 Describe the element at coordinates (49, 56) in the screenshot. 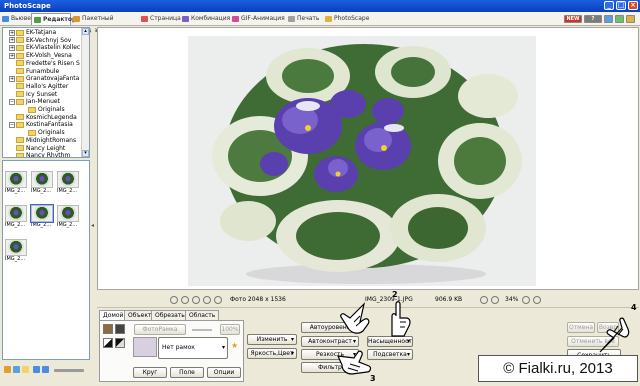

I see `tree-item-label: EK-Volsh_Vesna` at that location.